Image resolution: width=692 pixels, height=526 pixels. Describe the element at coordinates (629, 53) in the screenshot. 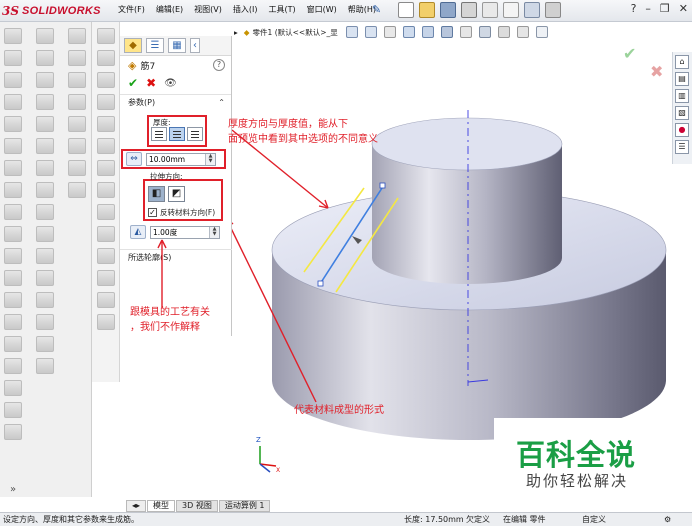

I see `confirm-corner-check-icon: ✔` at that location.